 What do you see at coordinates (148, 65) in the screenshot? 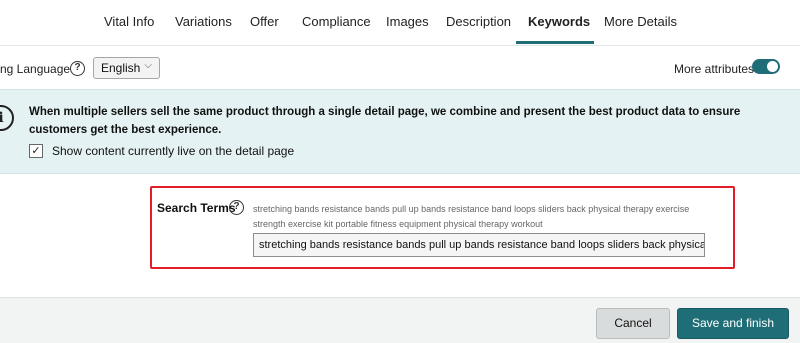
I see `chevron-down-icon: ⌵` at bounding box center [148, 65].